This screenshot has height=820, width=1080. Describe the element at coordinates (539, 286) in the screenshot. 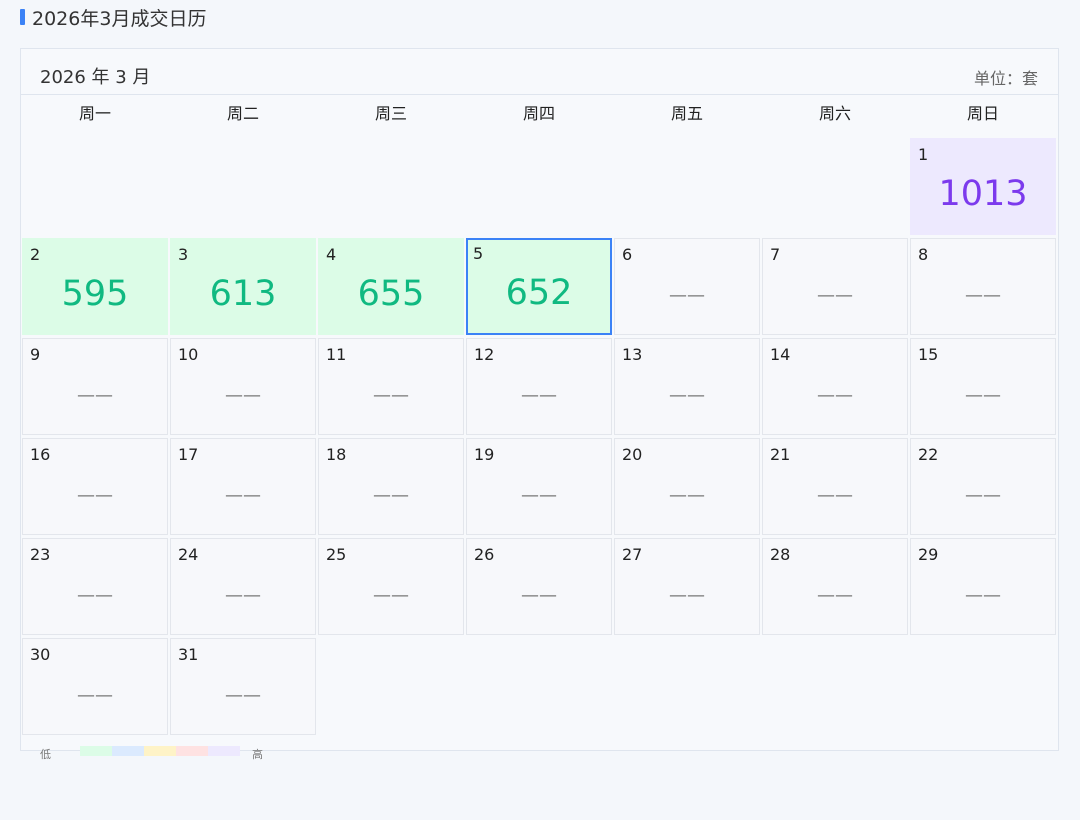

I see `day-cell: 5 652` at that location.